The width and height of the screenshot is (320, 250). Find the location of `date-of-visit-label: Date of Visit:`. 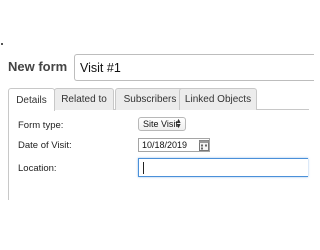

date-of-visit-label: Date of Visit: is located at coordinates (45, 145).